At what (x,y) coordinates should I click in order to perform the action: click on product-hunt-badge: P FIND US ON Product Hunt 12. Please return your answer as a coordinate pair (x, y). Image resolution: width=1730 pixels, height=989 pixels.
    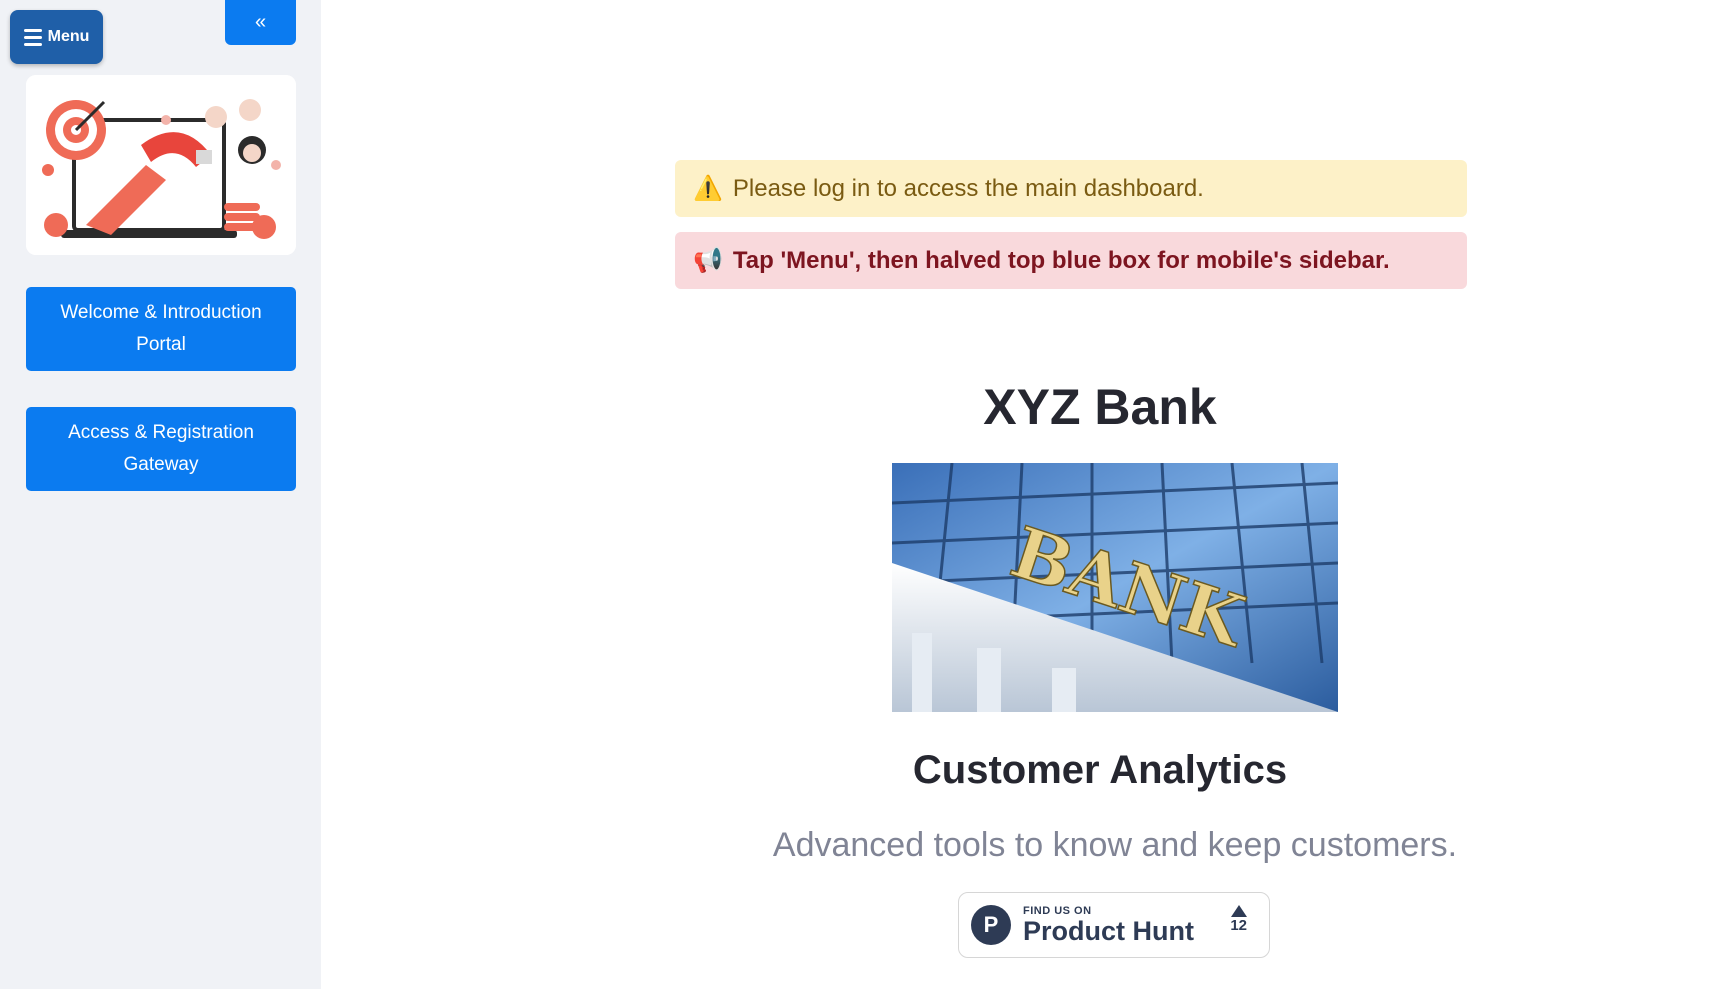
    Looking at the image, I should click on (1114, 925).